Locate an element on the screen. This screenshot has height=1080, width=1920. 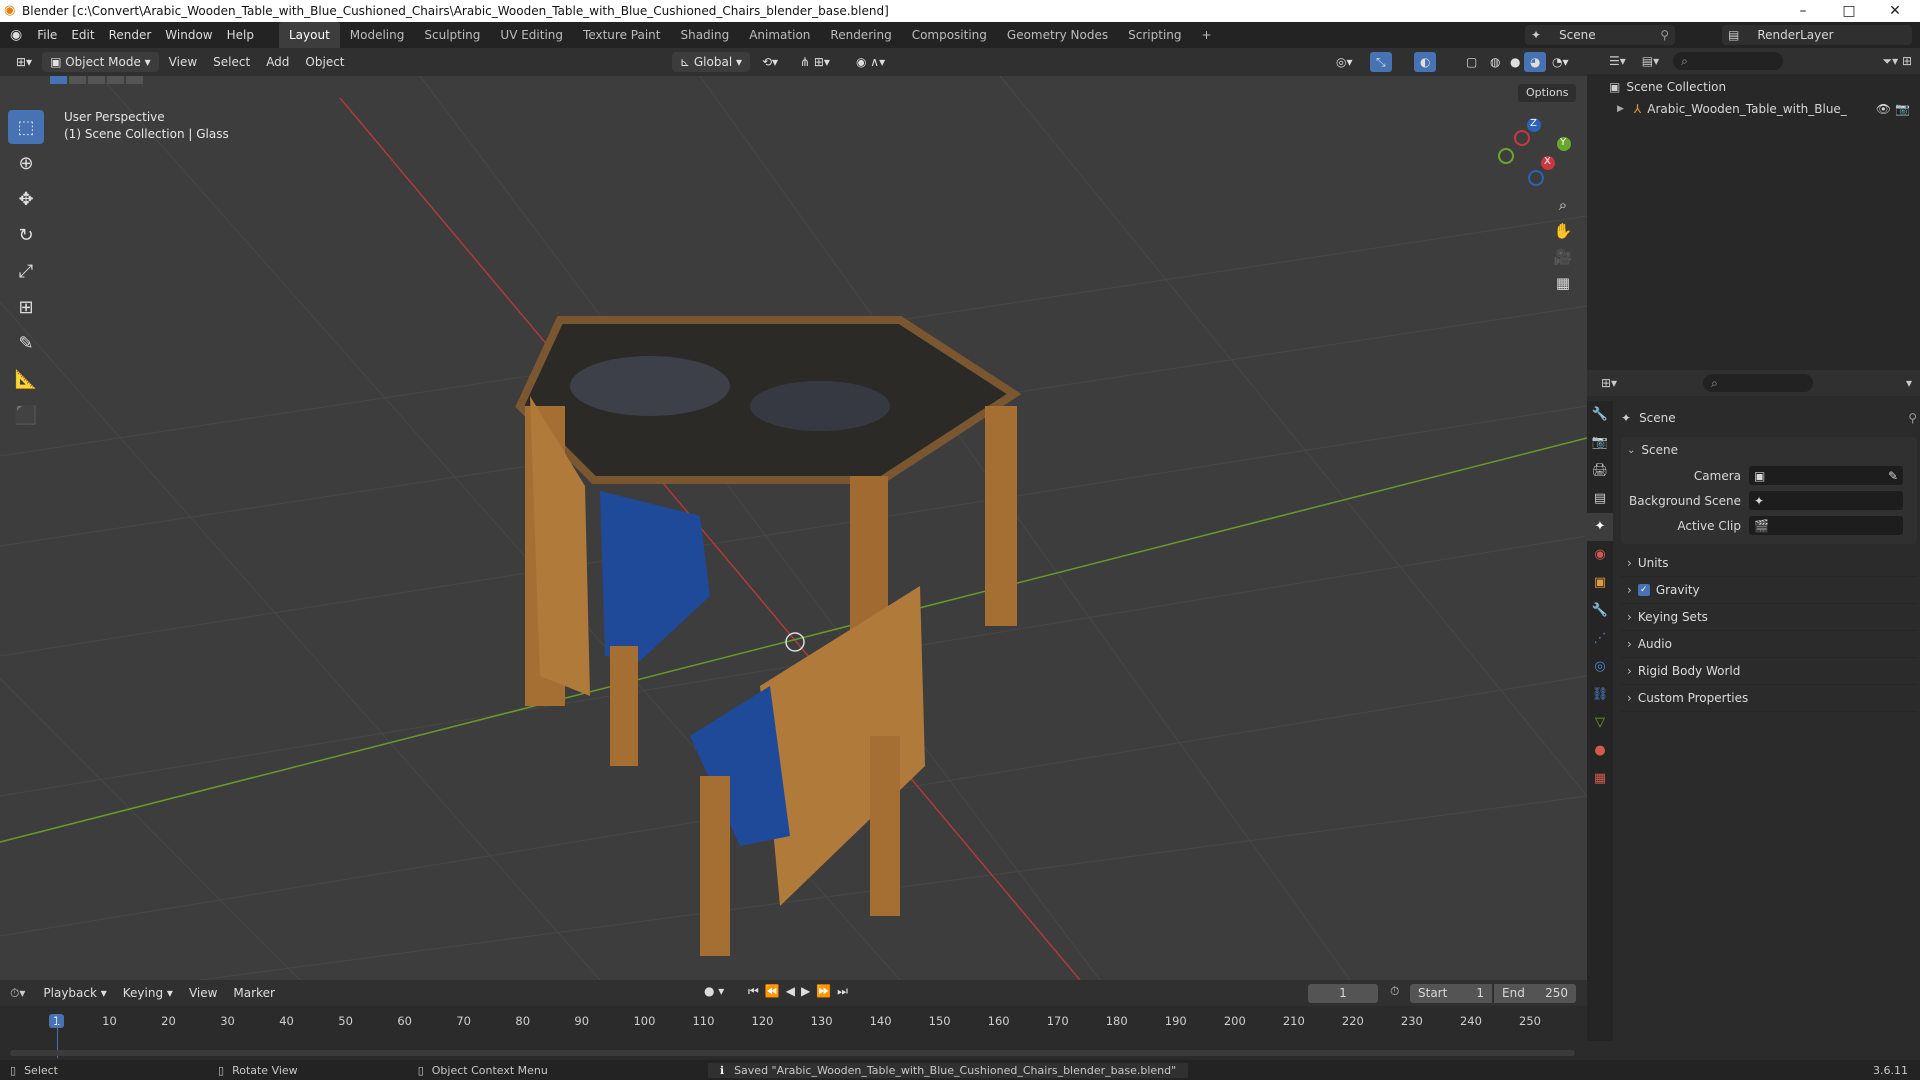
tab-animation: Animation is located at coordinates (779, 35).